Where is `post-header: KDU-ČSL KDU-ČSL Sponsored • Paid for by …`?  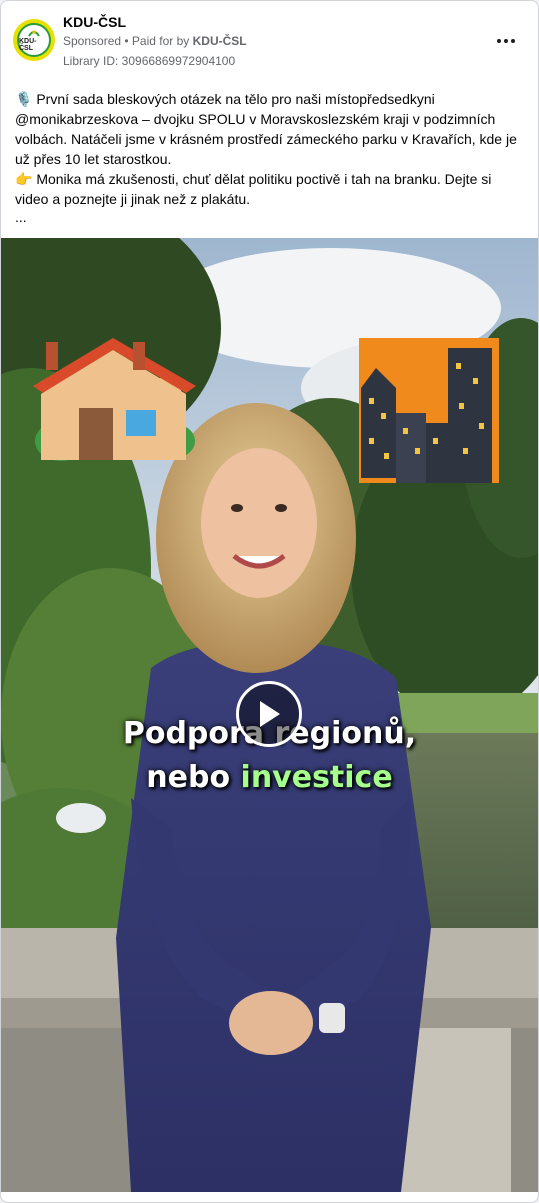
post-header: KDU-ČSL KDU-ČSL Sponsored • Paid for by … is located at coordinates (269, 41).